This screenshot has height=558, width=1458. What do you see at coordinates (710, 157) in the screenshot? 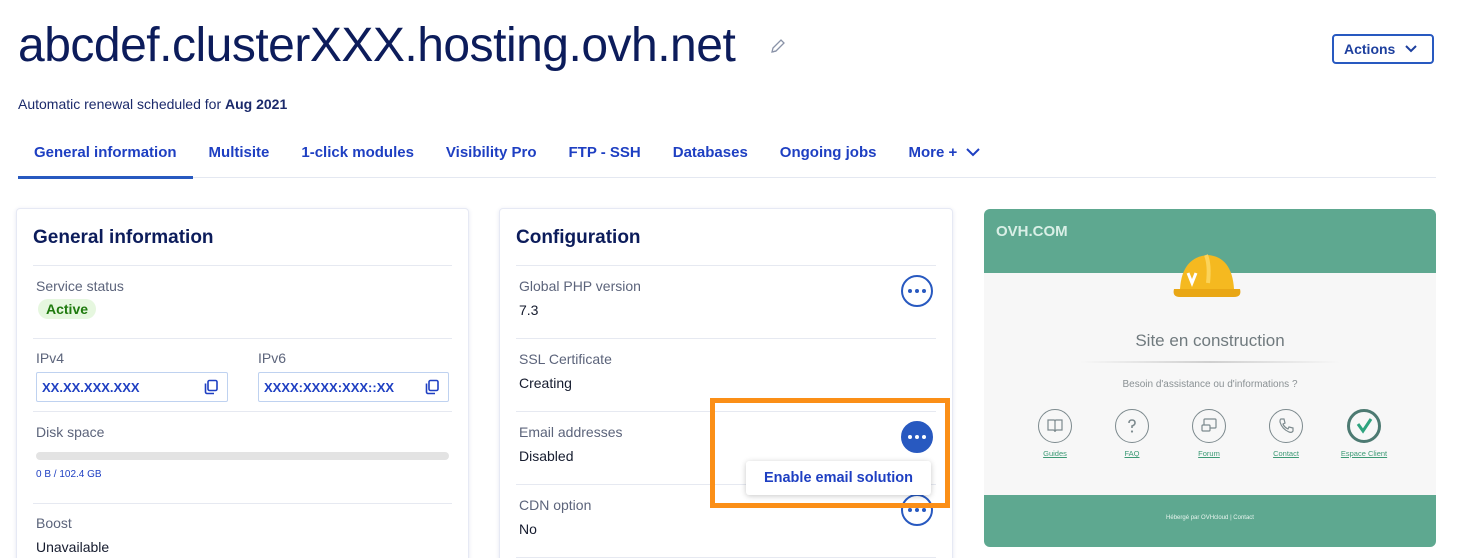
I see `tab-databases: Databases` at bounding box center [710, 157].